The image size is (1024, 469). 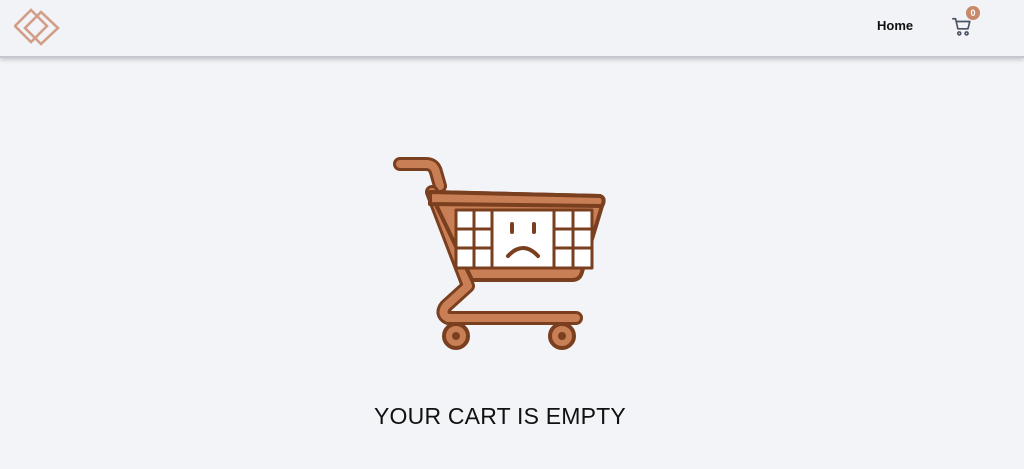 I want to click on empty-cart-message: YOUR CART IS EMPTY, so click(x=500, y=416).